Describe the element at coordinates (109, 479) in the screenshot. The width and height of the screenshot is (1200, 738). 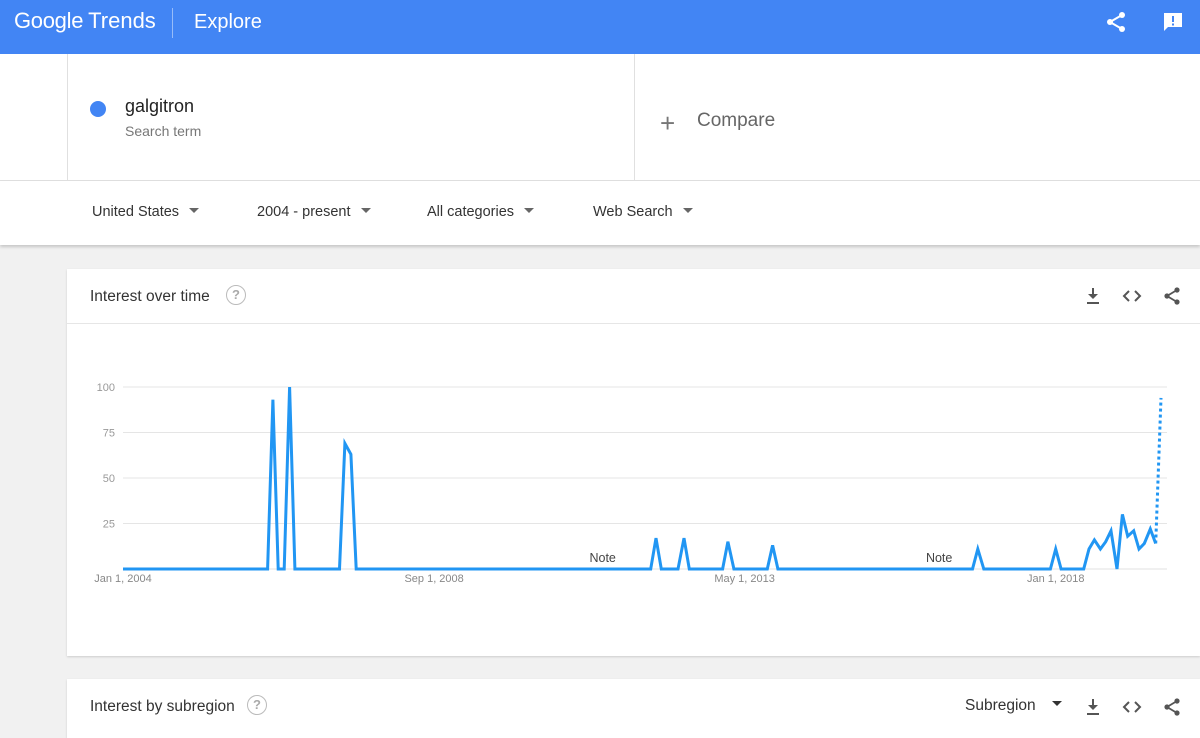
I see `y-tick-label: 50` at that location.